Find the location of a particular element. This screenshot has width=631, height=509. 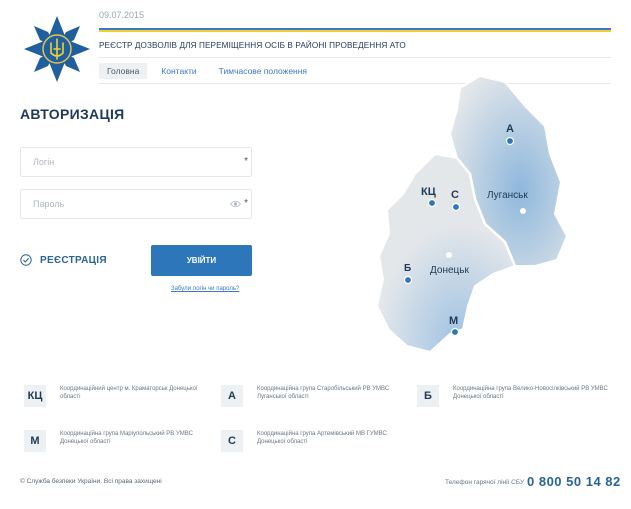

nav-item-contacts: Контакти is located at coordinates (178, 71).